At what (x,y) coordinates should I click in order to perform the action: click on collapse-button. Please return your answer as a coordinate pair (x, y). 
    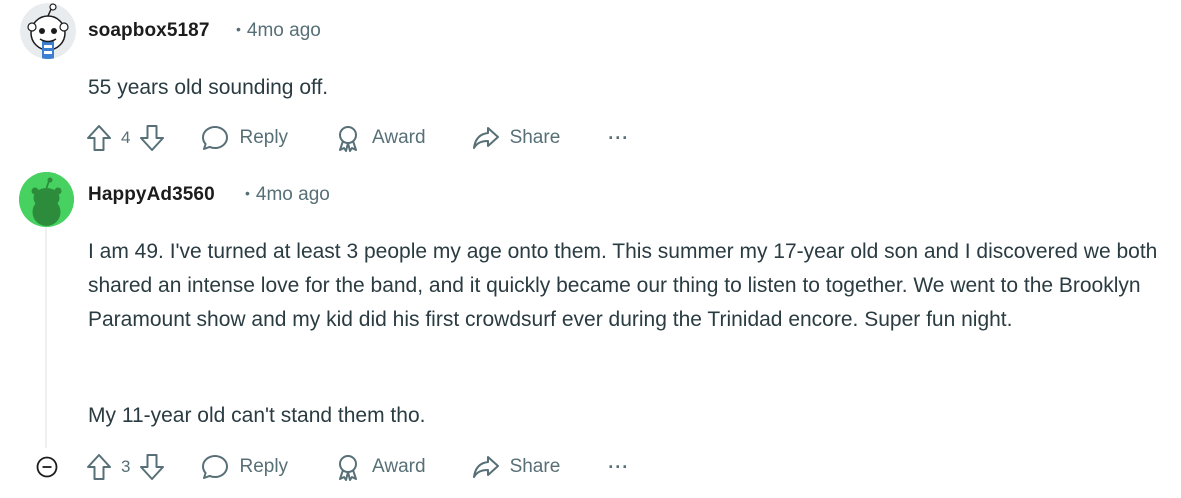
    Looking at the image, I should click on (47, 467).